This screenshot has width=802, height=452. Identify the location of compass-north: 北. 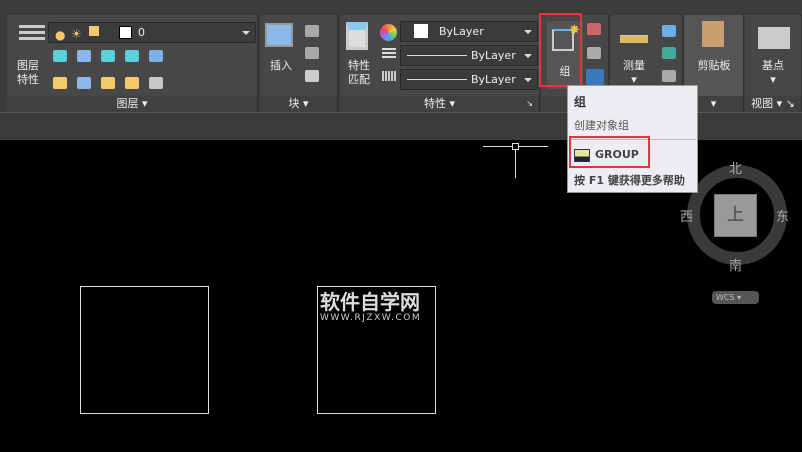
(735, 167).